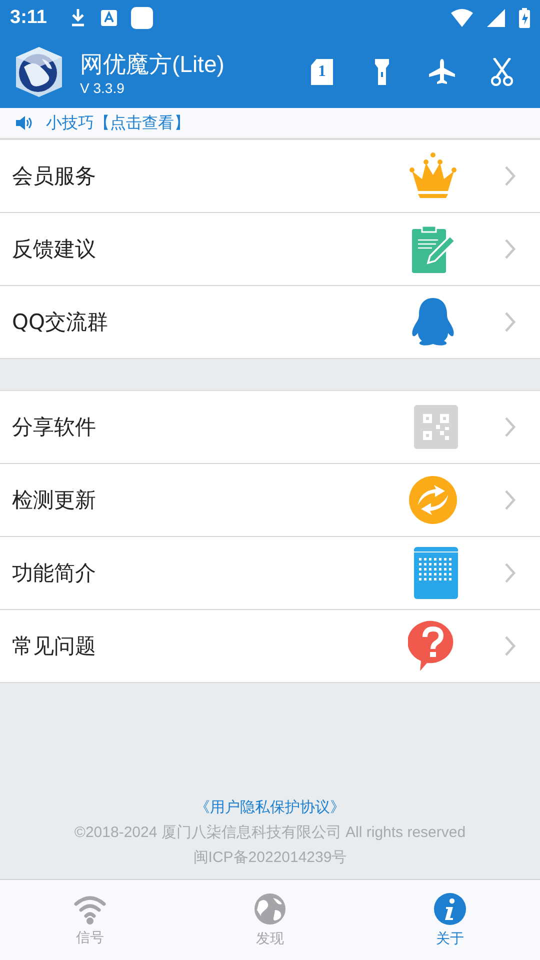 The height and width of the screenshot is (960, 540). I want to click on status-time: 3:11, so click(28, 18).